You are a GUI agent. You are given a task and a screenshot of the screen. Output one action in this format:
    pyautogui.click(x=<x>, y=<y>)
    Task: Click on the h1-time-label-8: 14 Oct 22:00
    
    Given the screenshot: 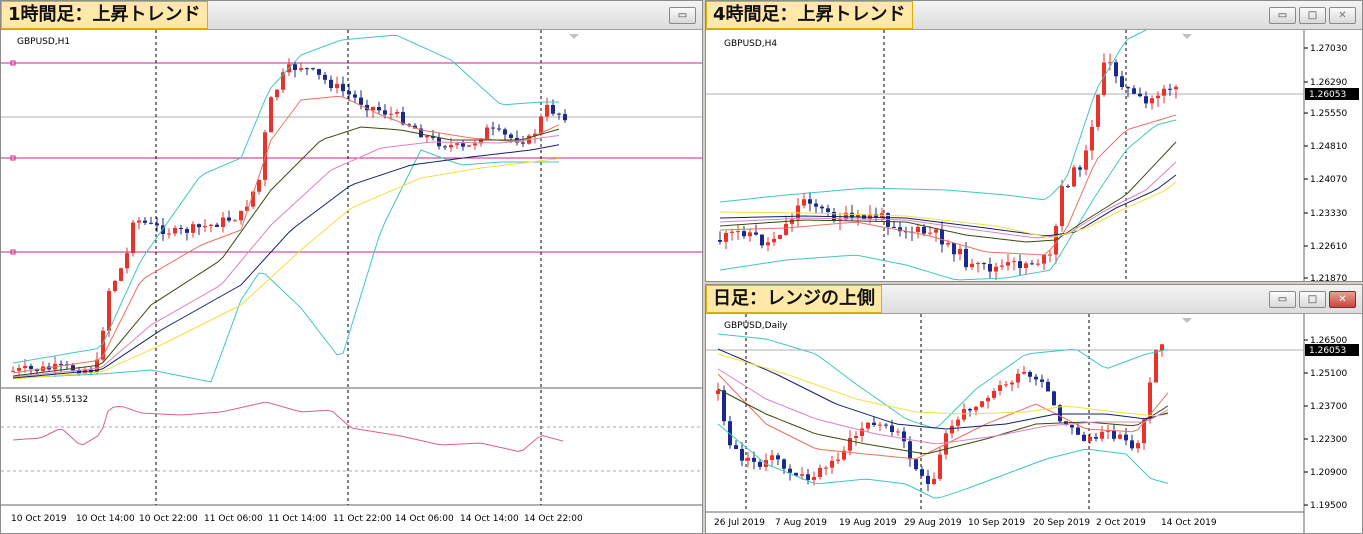 What is the action you would take?
    pyautogui.click(x=553, y=519)
    